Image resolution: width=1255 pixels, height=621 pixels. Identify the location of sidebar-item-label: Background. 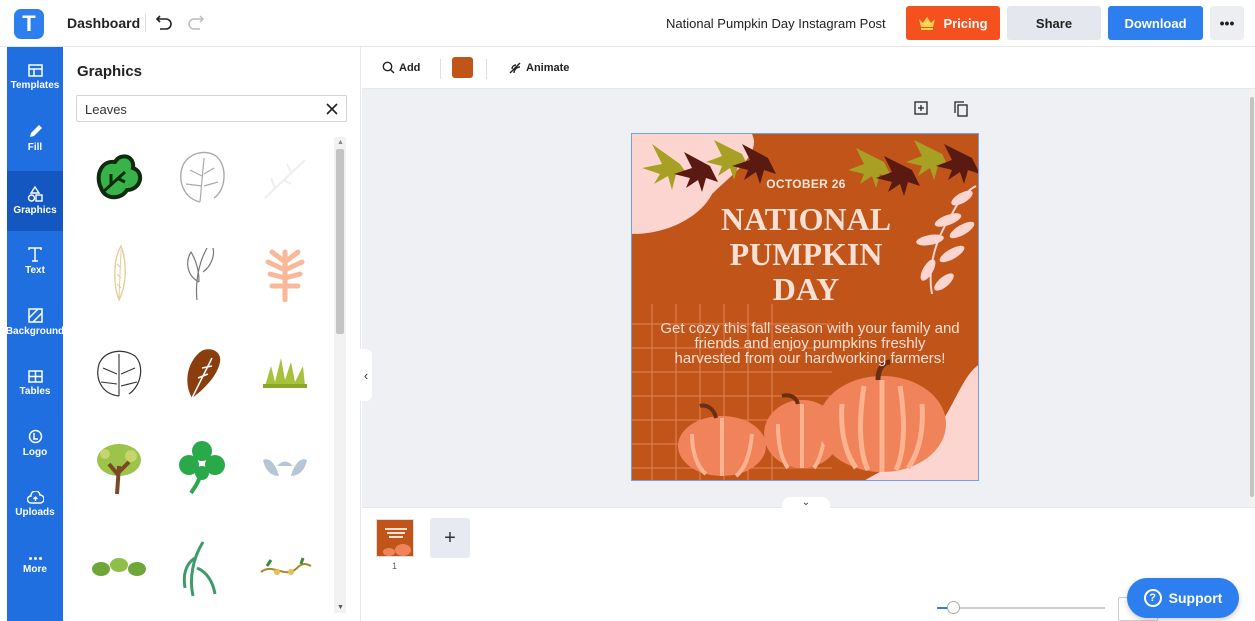
(35, 331).